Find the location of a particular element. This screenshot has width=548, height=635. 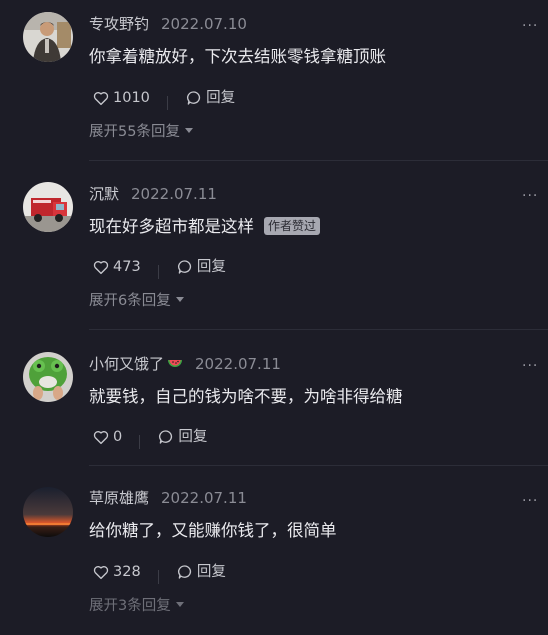

red-truck-icon is located at coordinates (48, 207).